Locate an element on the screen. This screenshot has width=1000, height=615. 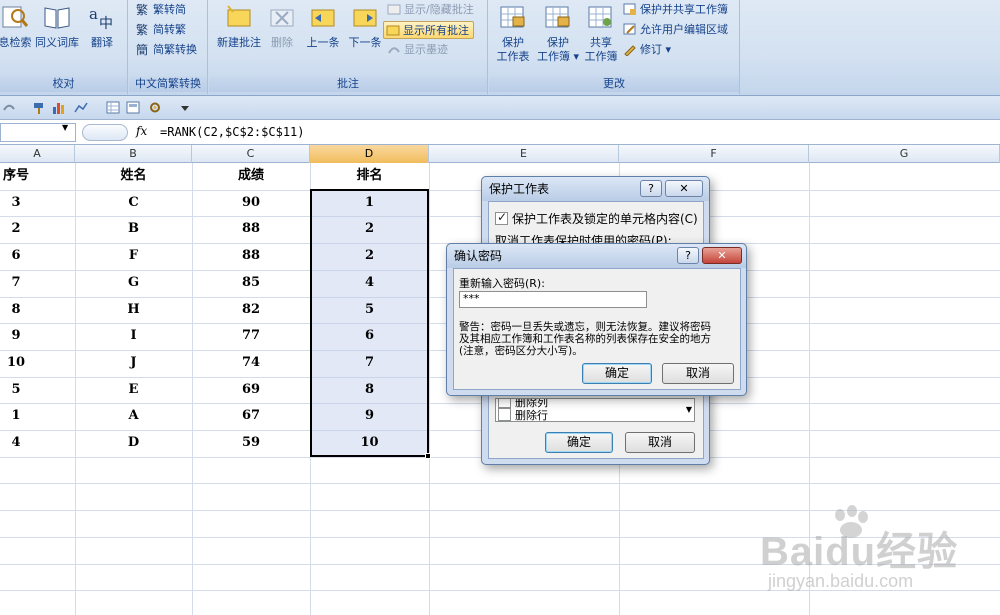
redo-icon is located at coordinates (9, 107).